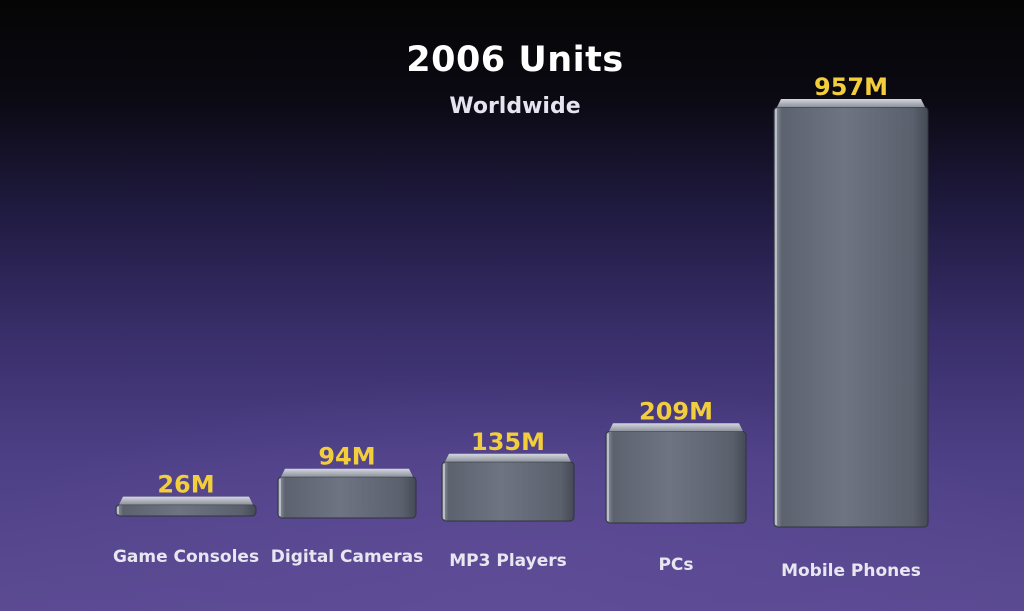 This screenshot has height=611, width=1024. Describe the element at coordinates (507, 561) in the screenshot. I see `category-label: MP3 Players` at that location.